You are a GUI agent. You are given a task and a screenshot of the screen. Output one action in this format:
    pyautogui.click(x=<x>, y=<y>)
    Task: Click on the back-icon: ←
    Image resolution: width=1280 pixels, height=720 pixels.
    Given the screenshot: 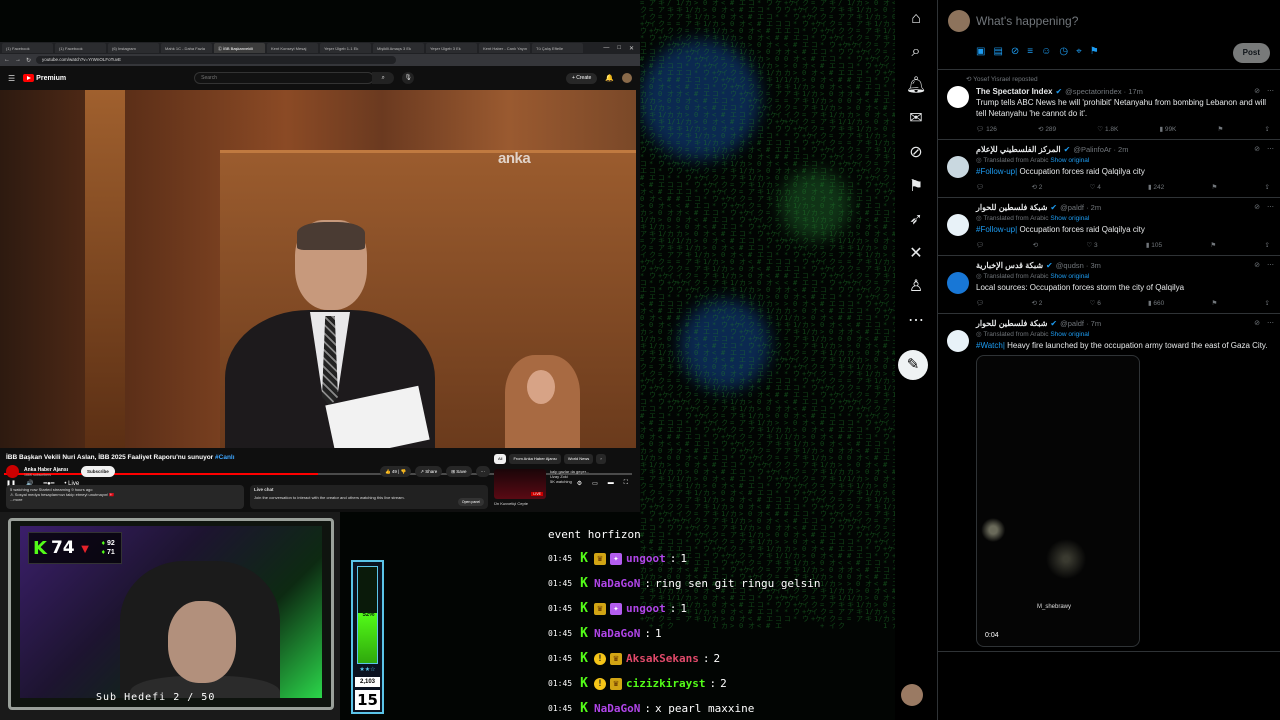 What is the action you would take?
    pyautogui.click(x=7, y=60)
    